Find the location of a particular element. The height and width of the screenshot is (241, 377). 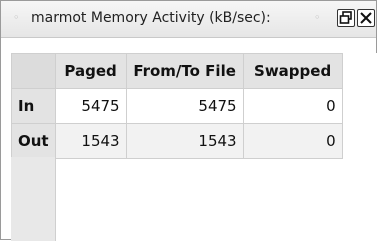

restore-button is located at coordinates (346, 18).